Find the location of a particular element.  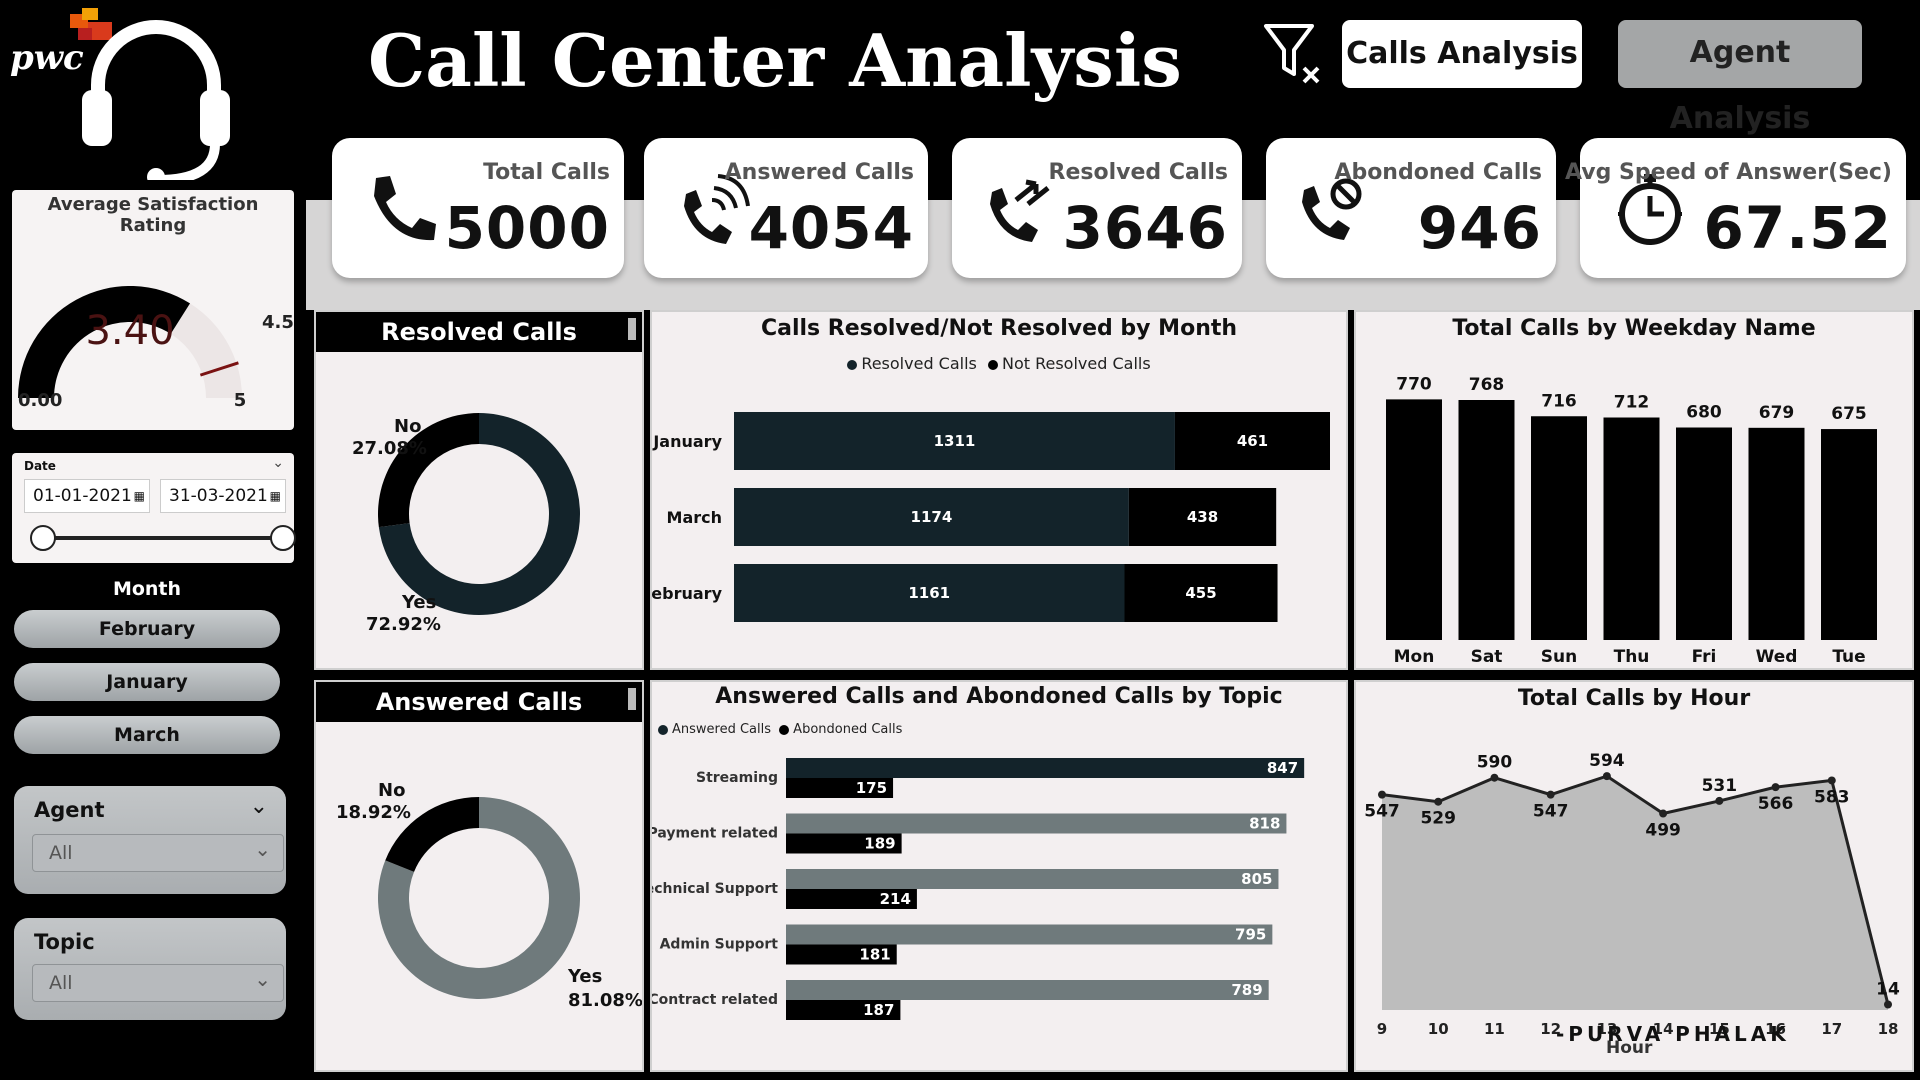

month-january-button: January is located at coordinates (147, 682).